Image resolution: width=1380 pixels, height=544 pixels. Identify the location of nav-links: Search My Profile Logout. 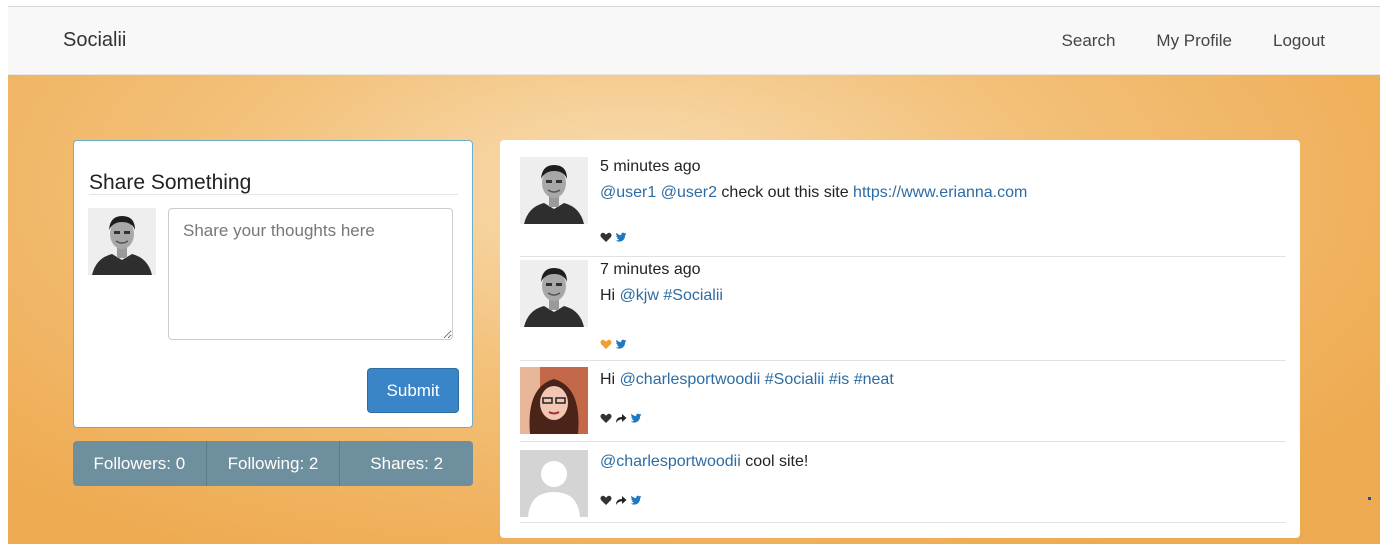
(1193, 41).